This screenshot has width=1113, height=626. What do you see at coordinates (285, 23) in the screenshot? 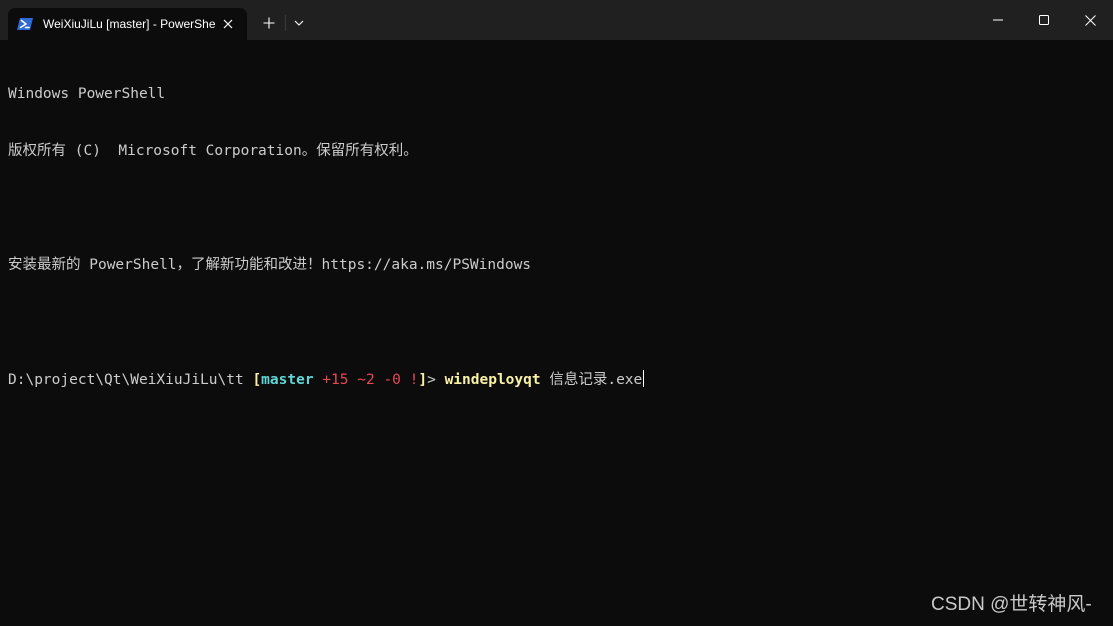
I see `tab-separator` at bounding box center [285, 23].